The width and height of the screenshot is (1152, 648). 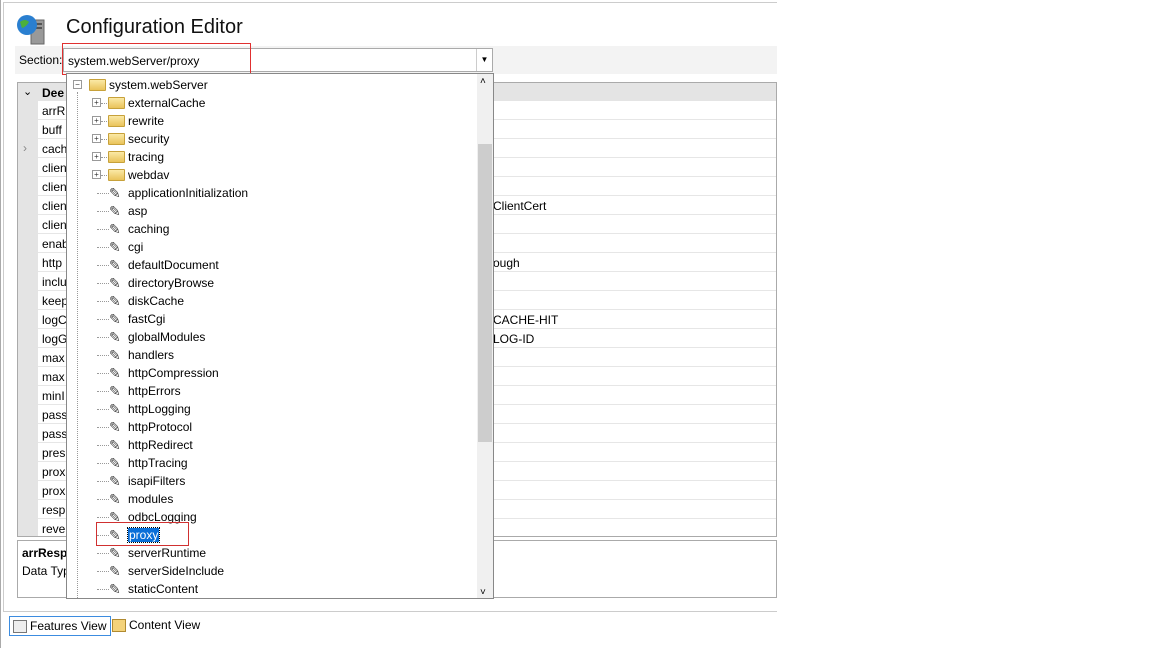 I want to click on tree-item-label: cgi, so click(x=136, y=247).